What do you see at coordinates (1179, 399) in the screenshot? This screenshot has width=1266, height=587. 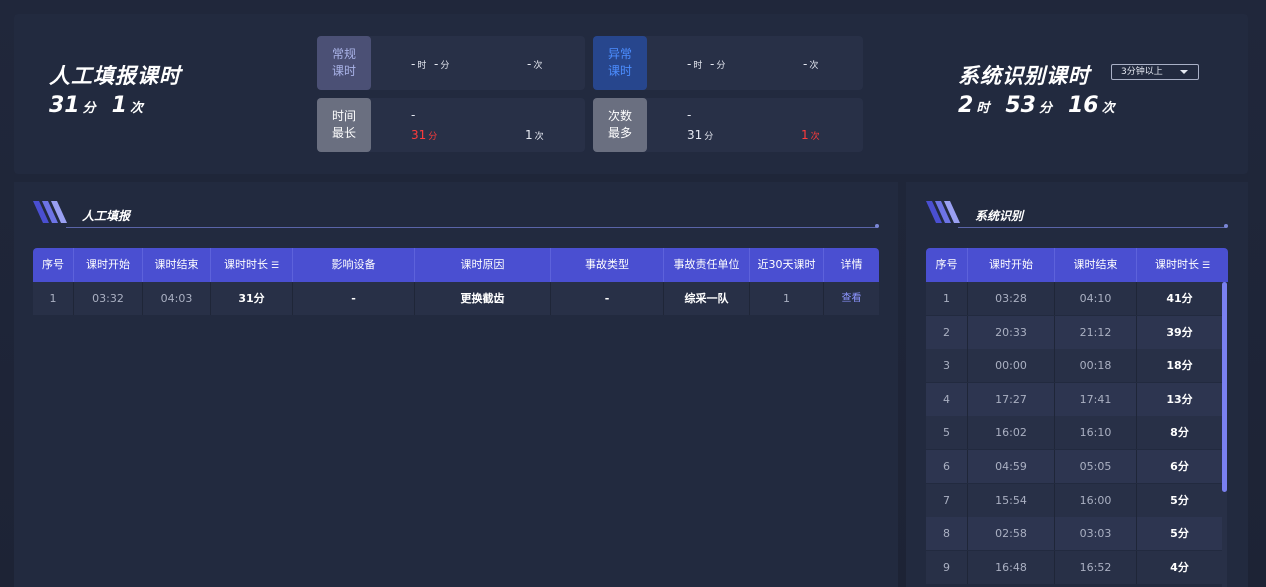 I see `cell-duration: 13分` at bounding box center [1179, 399].